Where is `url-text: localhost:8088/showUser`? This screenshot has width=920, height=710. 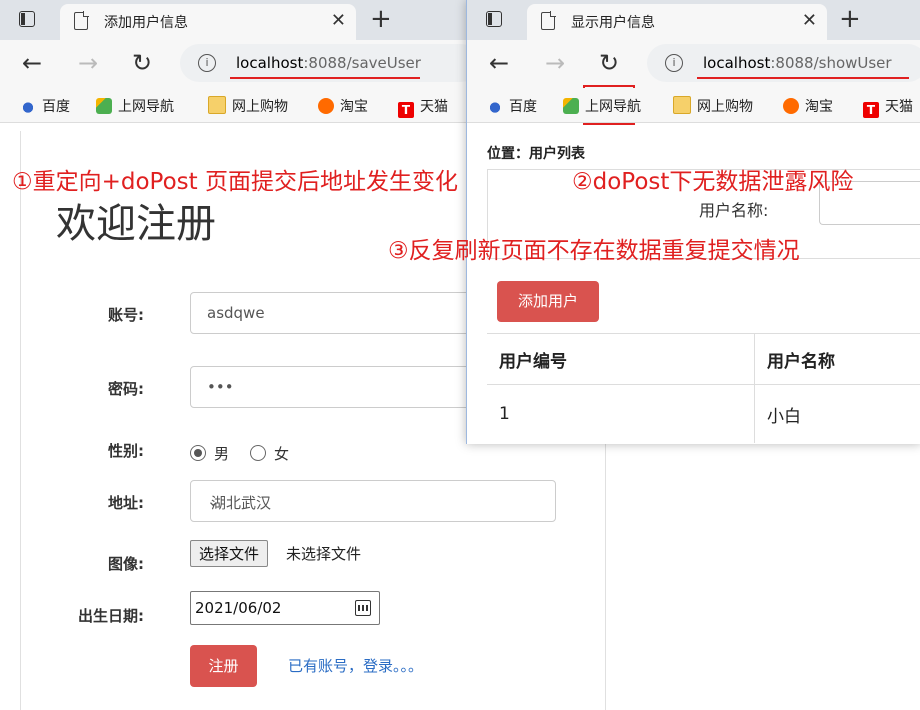 url-text: localhost:8088/showUser is located at coordinates (797, 63).